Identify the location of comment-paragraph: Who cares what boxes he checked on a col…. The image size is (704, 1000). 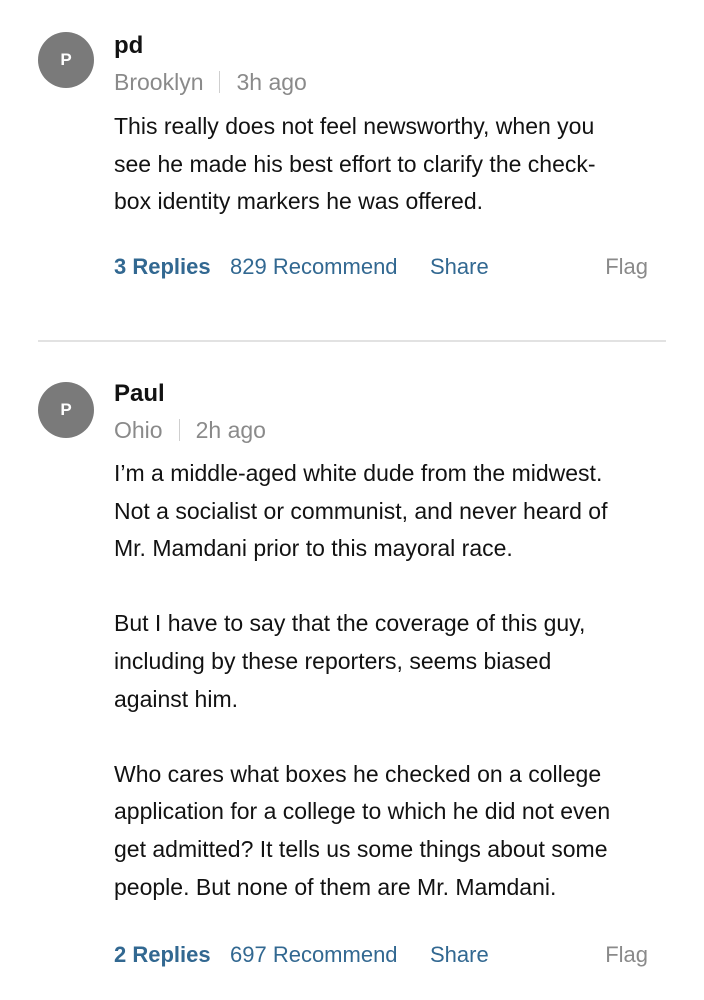
(362, 830).